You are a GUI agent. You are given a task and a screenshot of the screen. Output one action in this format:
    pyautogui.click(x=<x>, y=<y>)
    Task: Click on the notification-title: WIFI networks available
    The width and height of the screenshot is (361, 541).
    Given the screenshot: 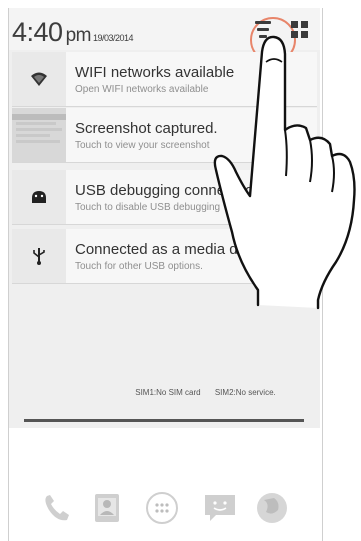 What is the action you would take?
    pyautogui.click(x=155, y=72)
    